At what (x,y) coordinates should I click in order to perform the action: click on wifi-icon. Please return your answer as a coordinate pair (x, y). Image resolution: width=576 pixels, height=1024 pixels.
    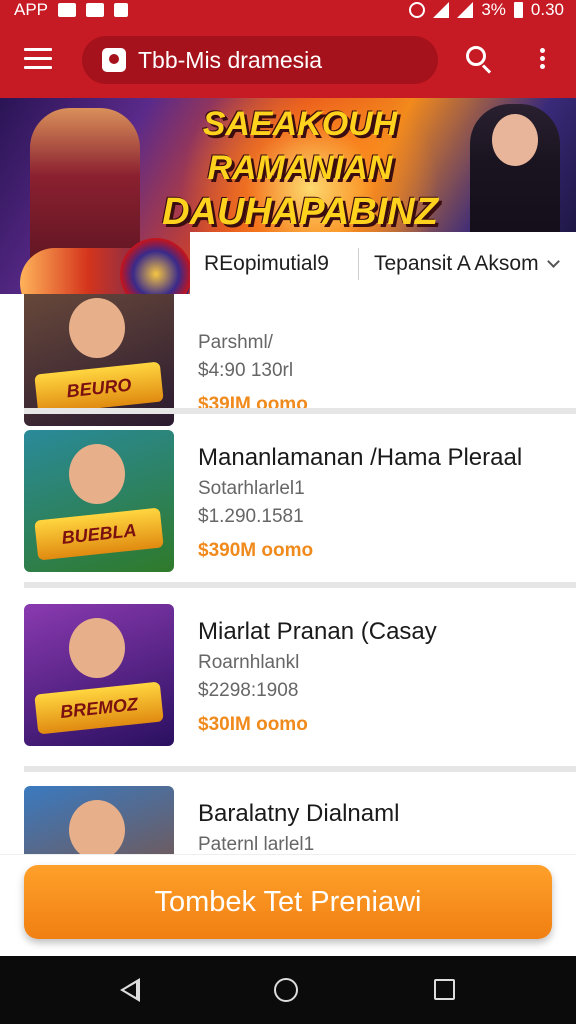
    Looking at the image, I should click on (441, 10).